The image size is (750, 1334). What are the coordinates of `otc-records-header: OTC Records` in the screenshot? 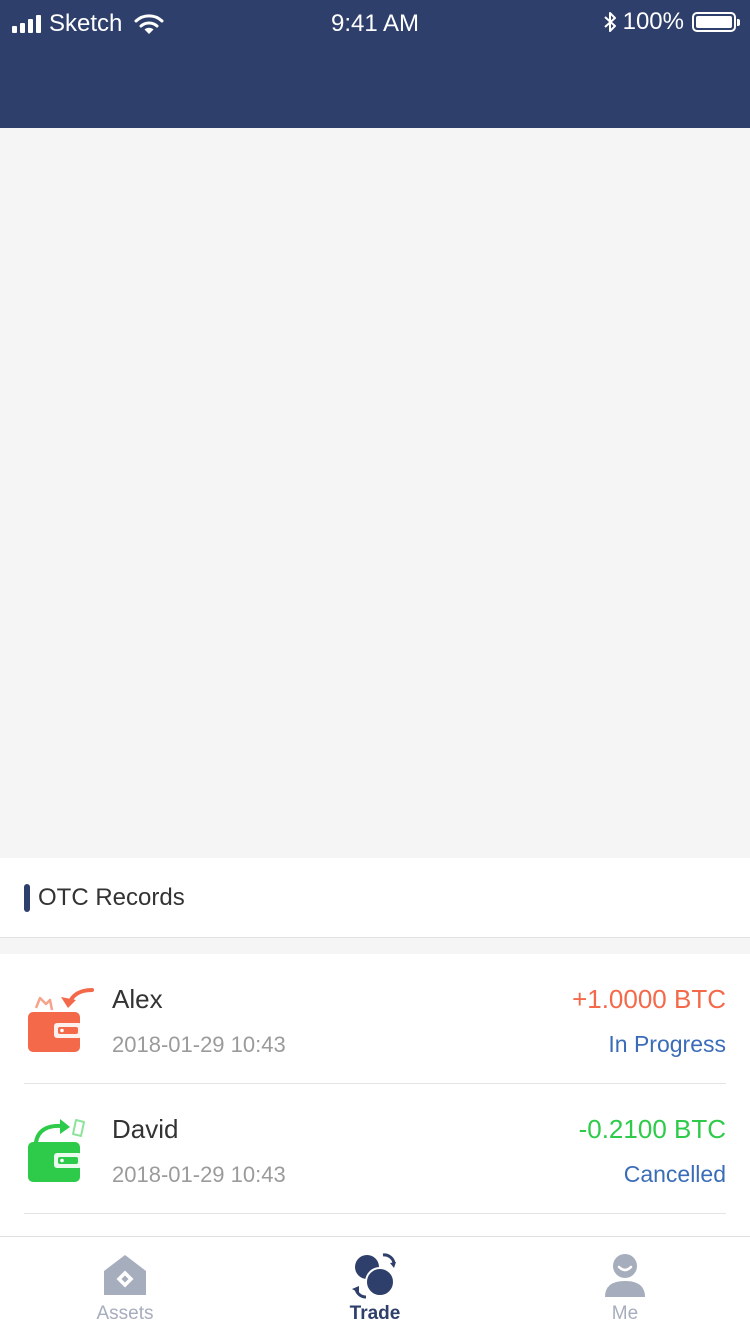 It's located at (375, 898).